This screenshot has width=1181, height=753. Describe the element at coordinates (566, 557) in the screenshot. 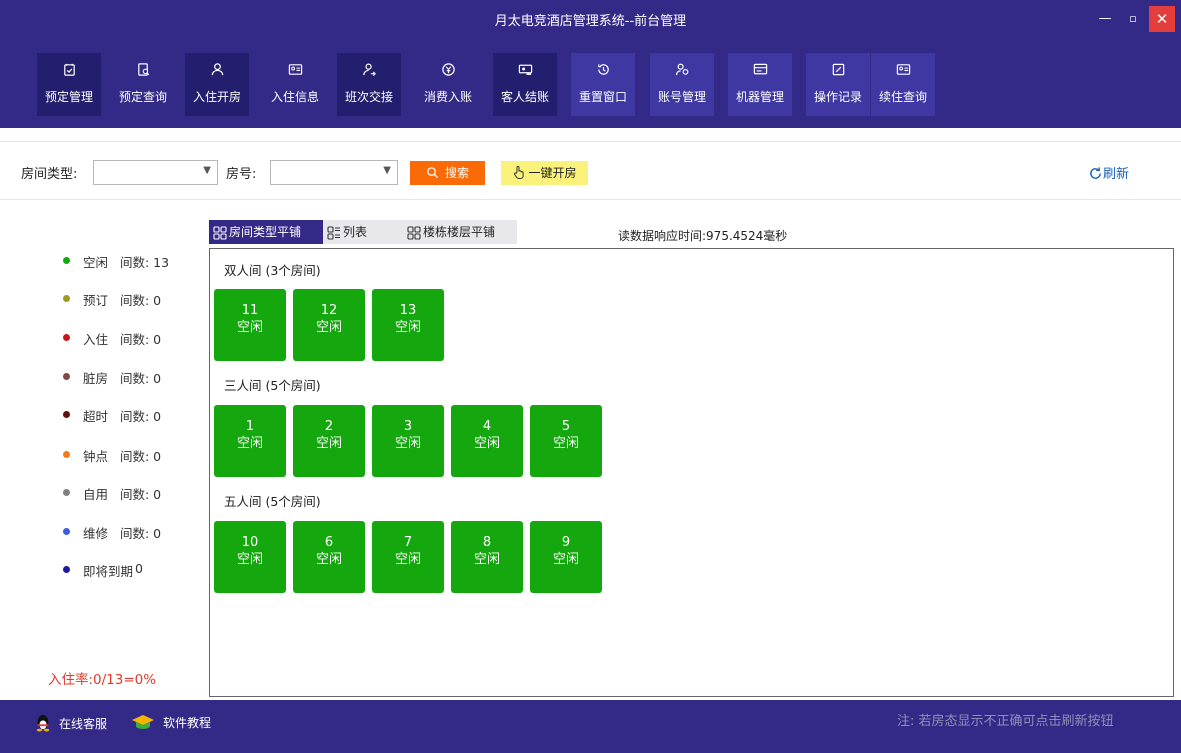

I see `room-tile: 9 空闲` at that location.